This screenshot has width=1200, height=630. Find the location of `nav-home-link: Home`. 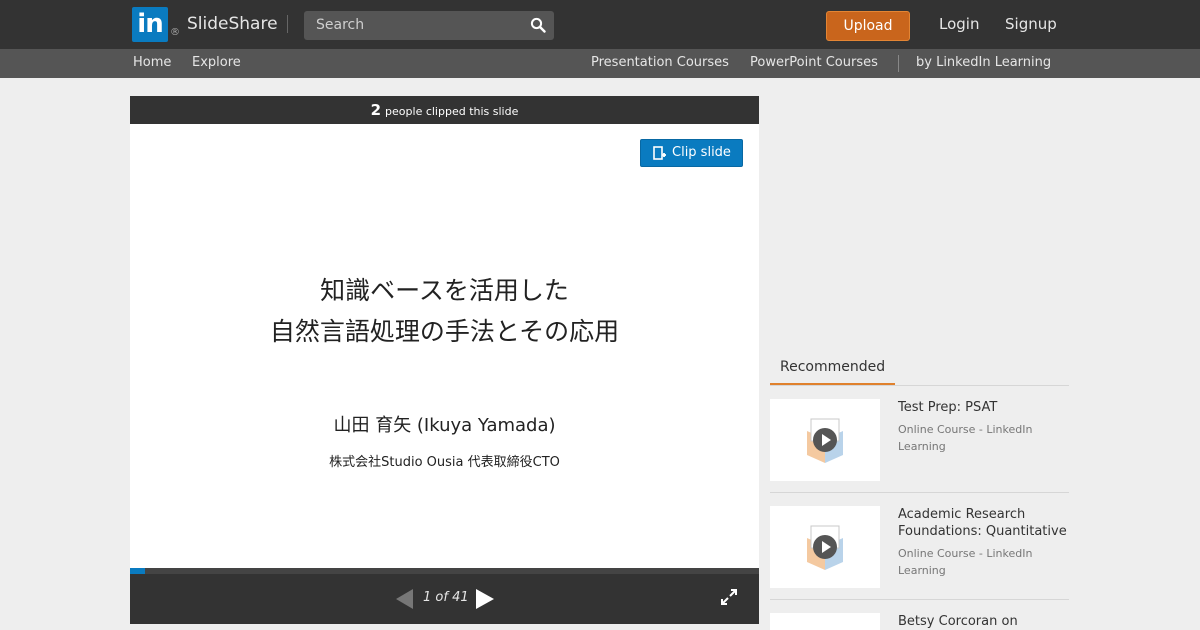

nav-home-link: Home is located at coordinates (152, 62).